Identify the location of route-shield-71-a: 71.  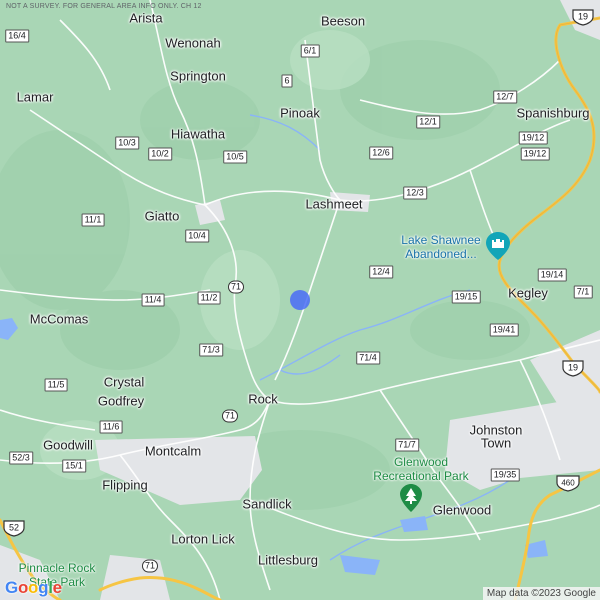
(236, 287).